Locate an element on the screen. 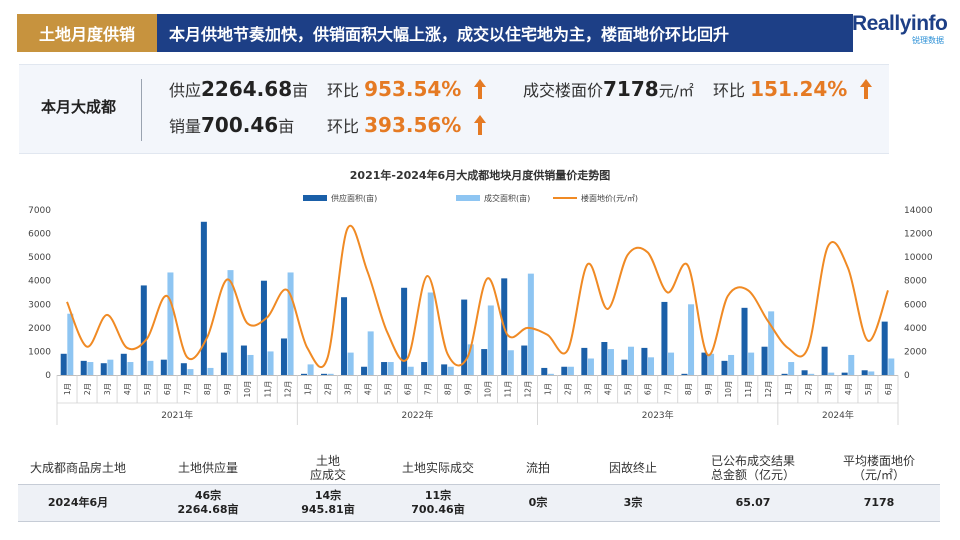  price-value: 7178 is located at coordinates (631, 89).